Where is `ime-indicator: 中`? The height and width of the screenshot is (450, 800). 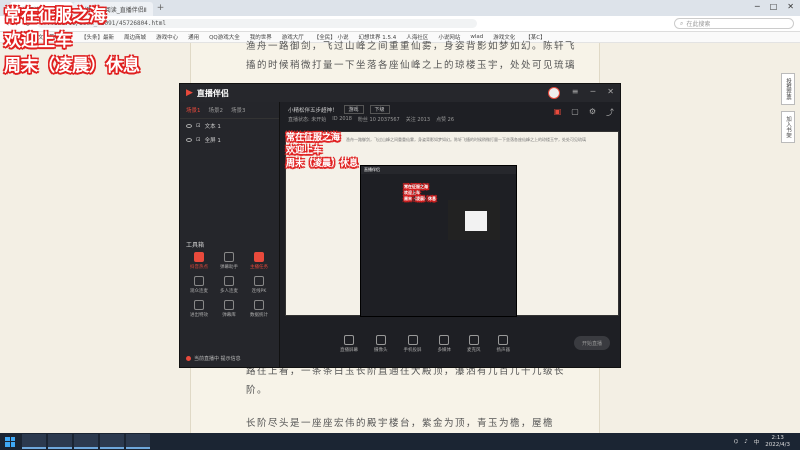
ime-indicator: 中 is located at coordinates (757, 442).